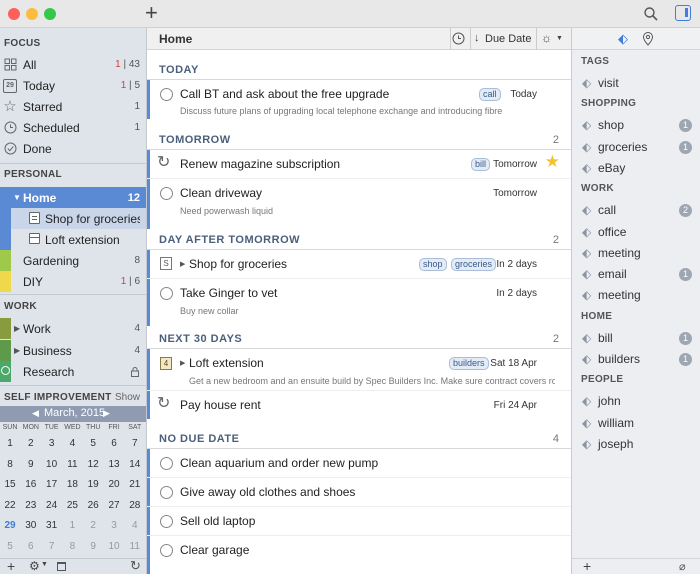  What do you see at coordinates (459, 39) in the screenshot?
I see `clock-icon` at bounding box center [459, 39].